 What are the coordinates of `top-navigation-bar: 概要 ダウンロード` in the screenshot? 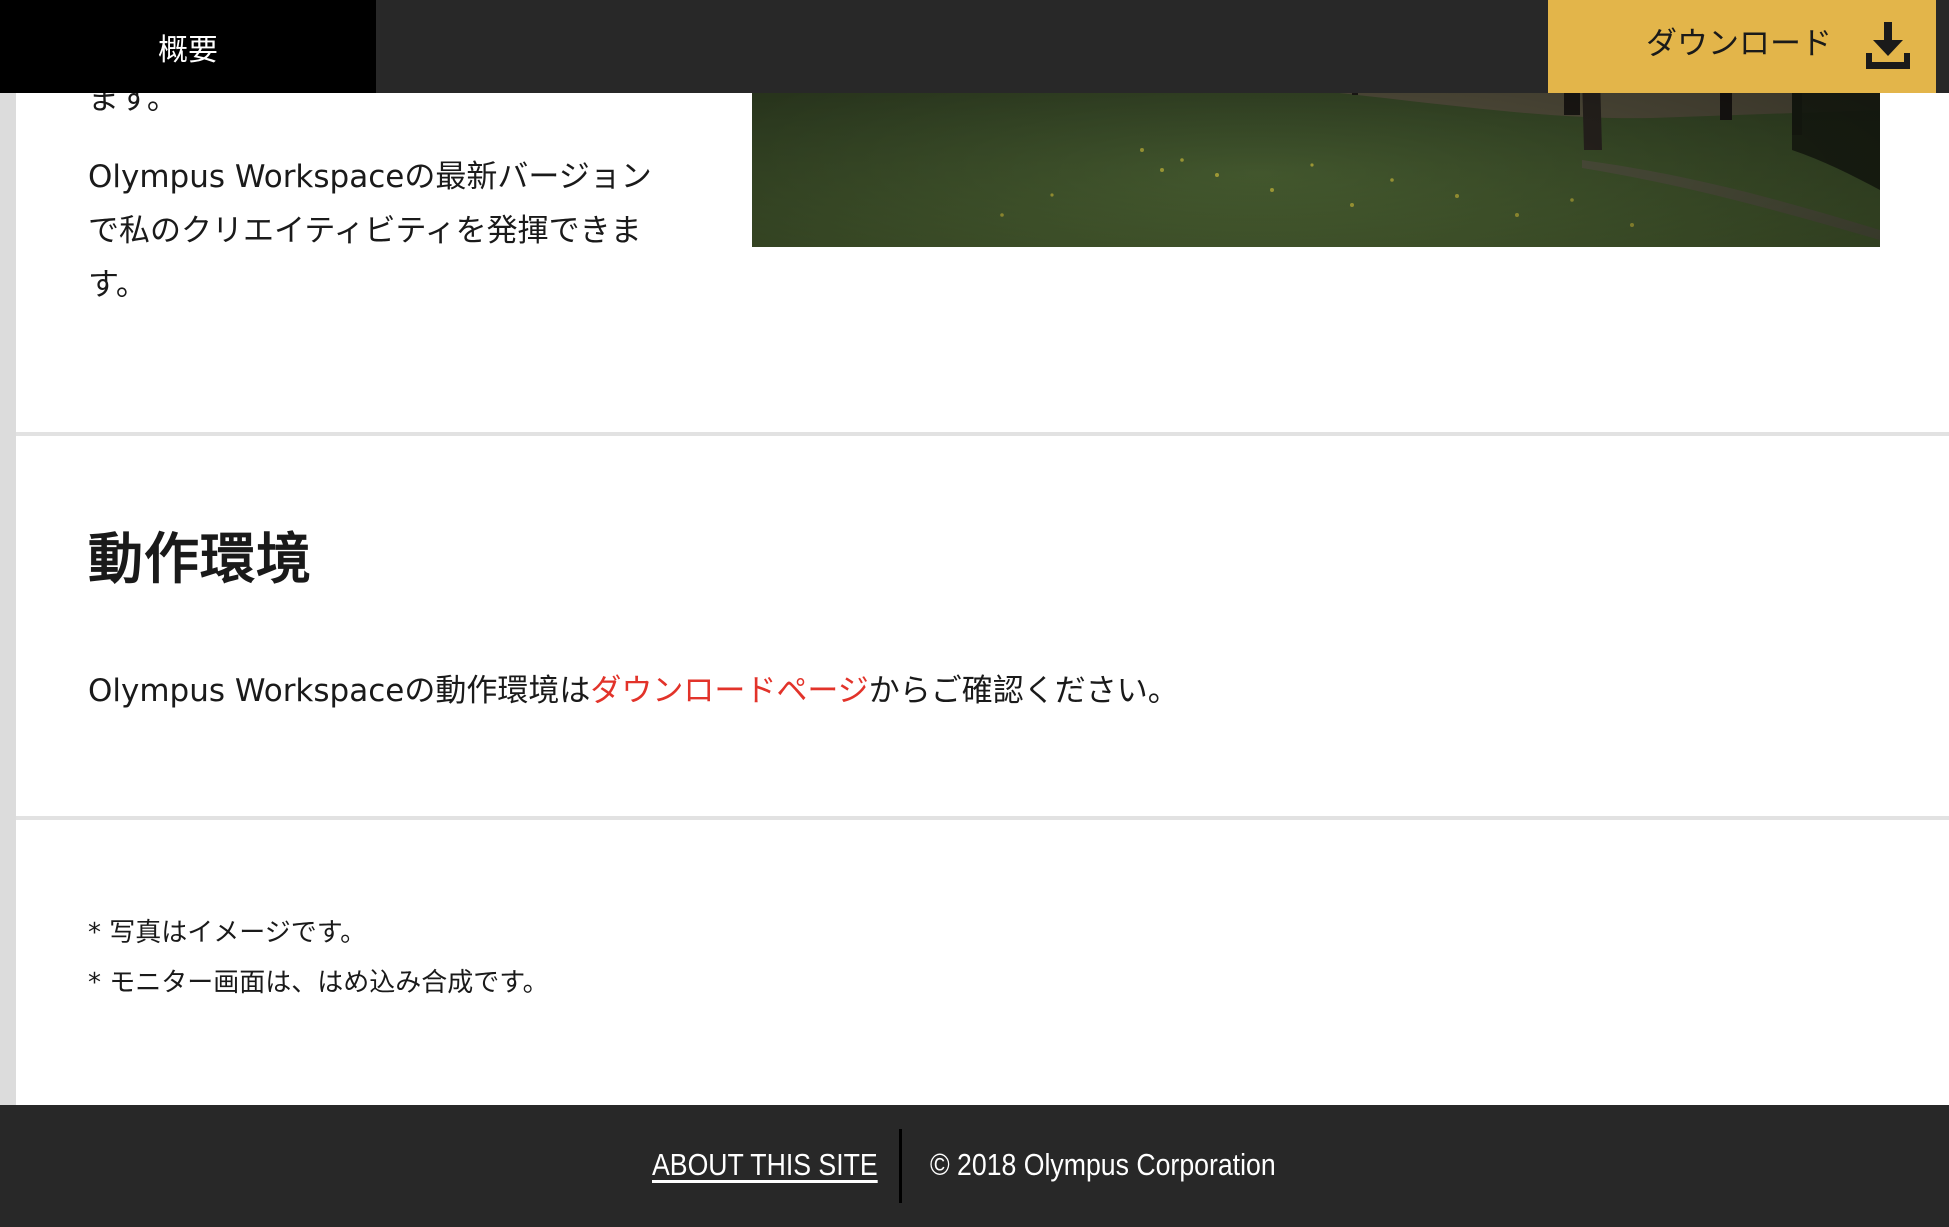 It's located at (974, 46).